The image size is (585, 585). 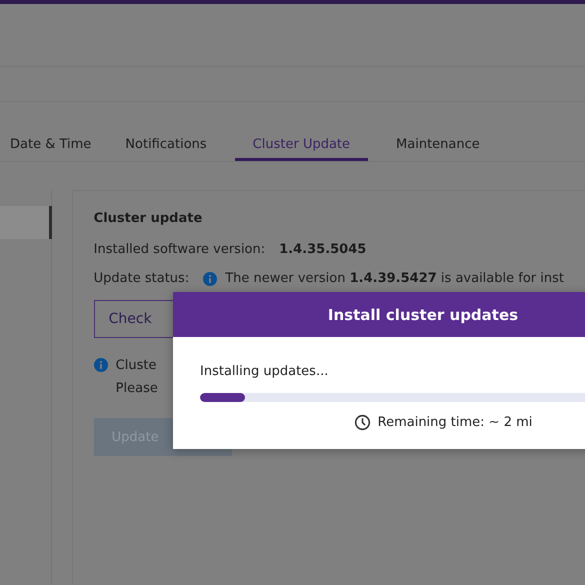 I want to click on notice-text: Cluste, so click(x=137, y=365).